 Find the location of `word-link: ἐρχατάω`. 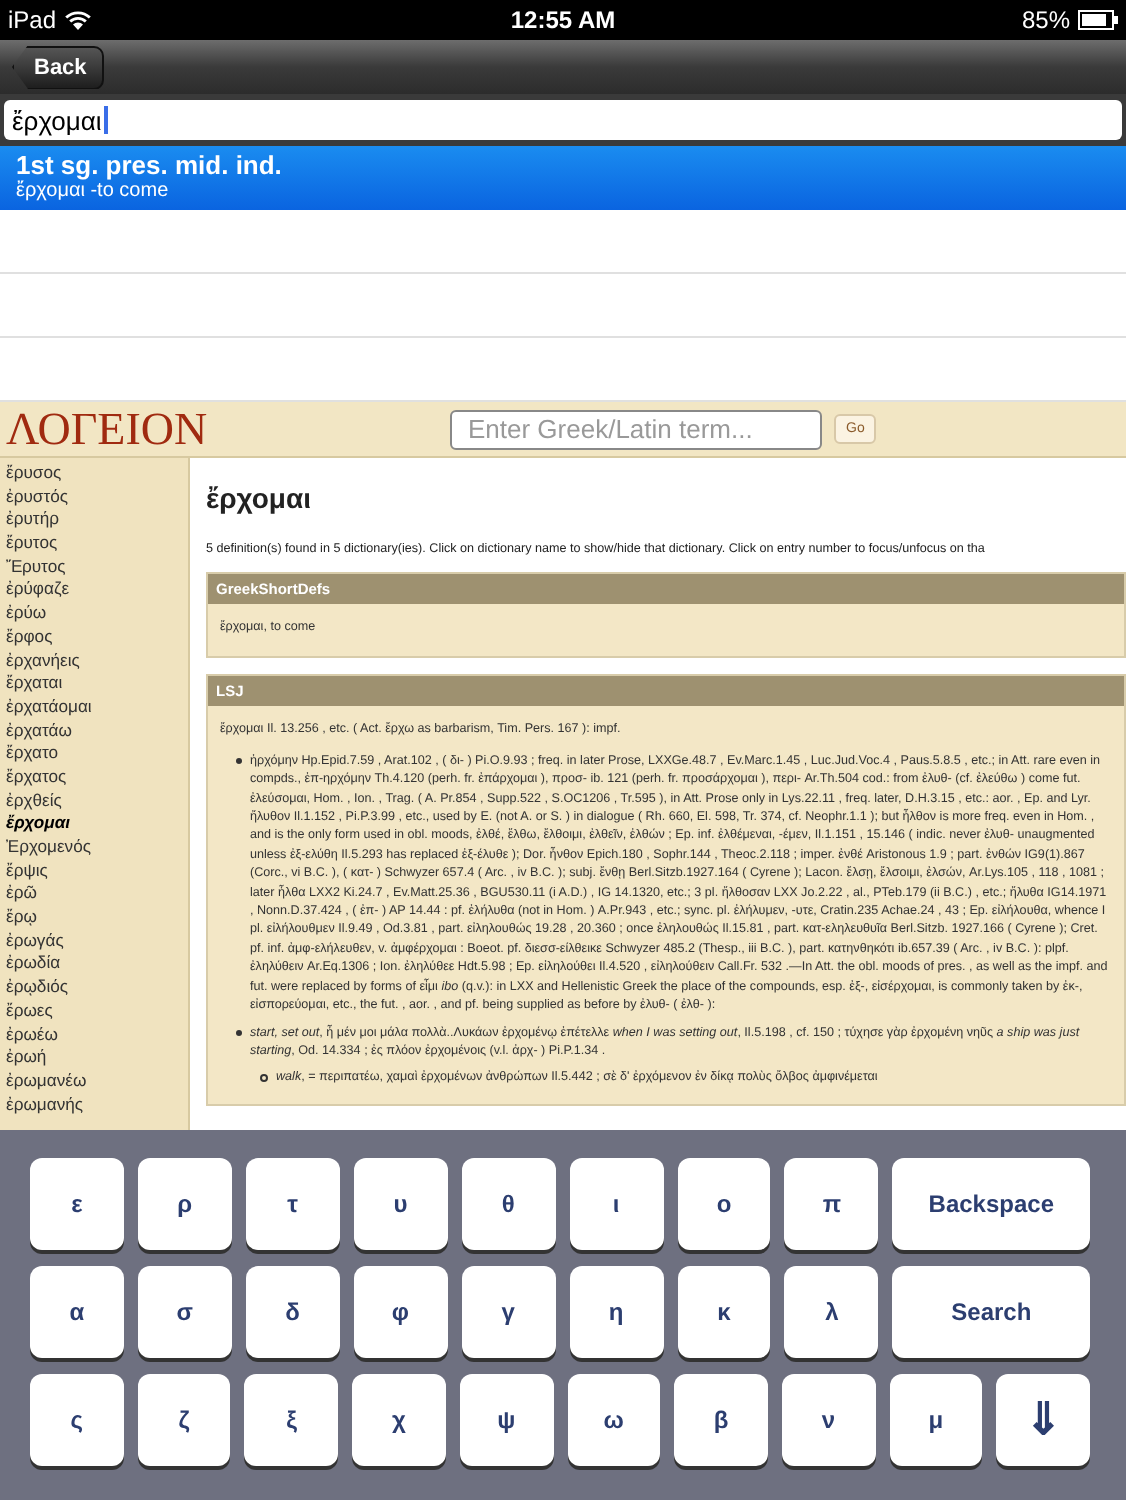

word-link: ἐρχατάω is located at coordinates (94, 731).